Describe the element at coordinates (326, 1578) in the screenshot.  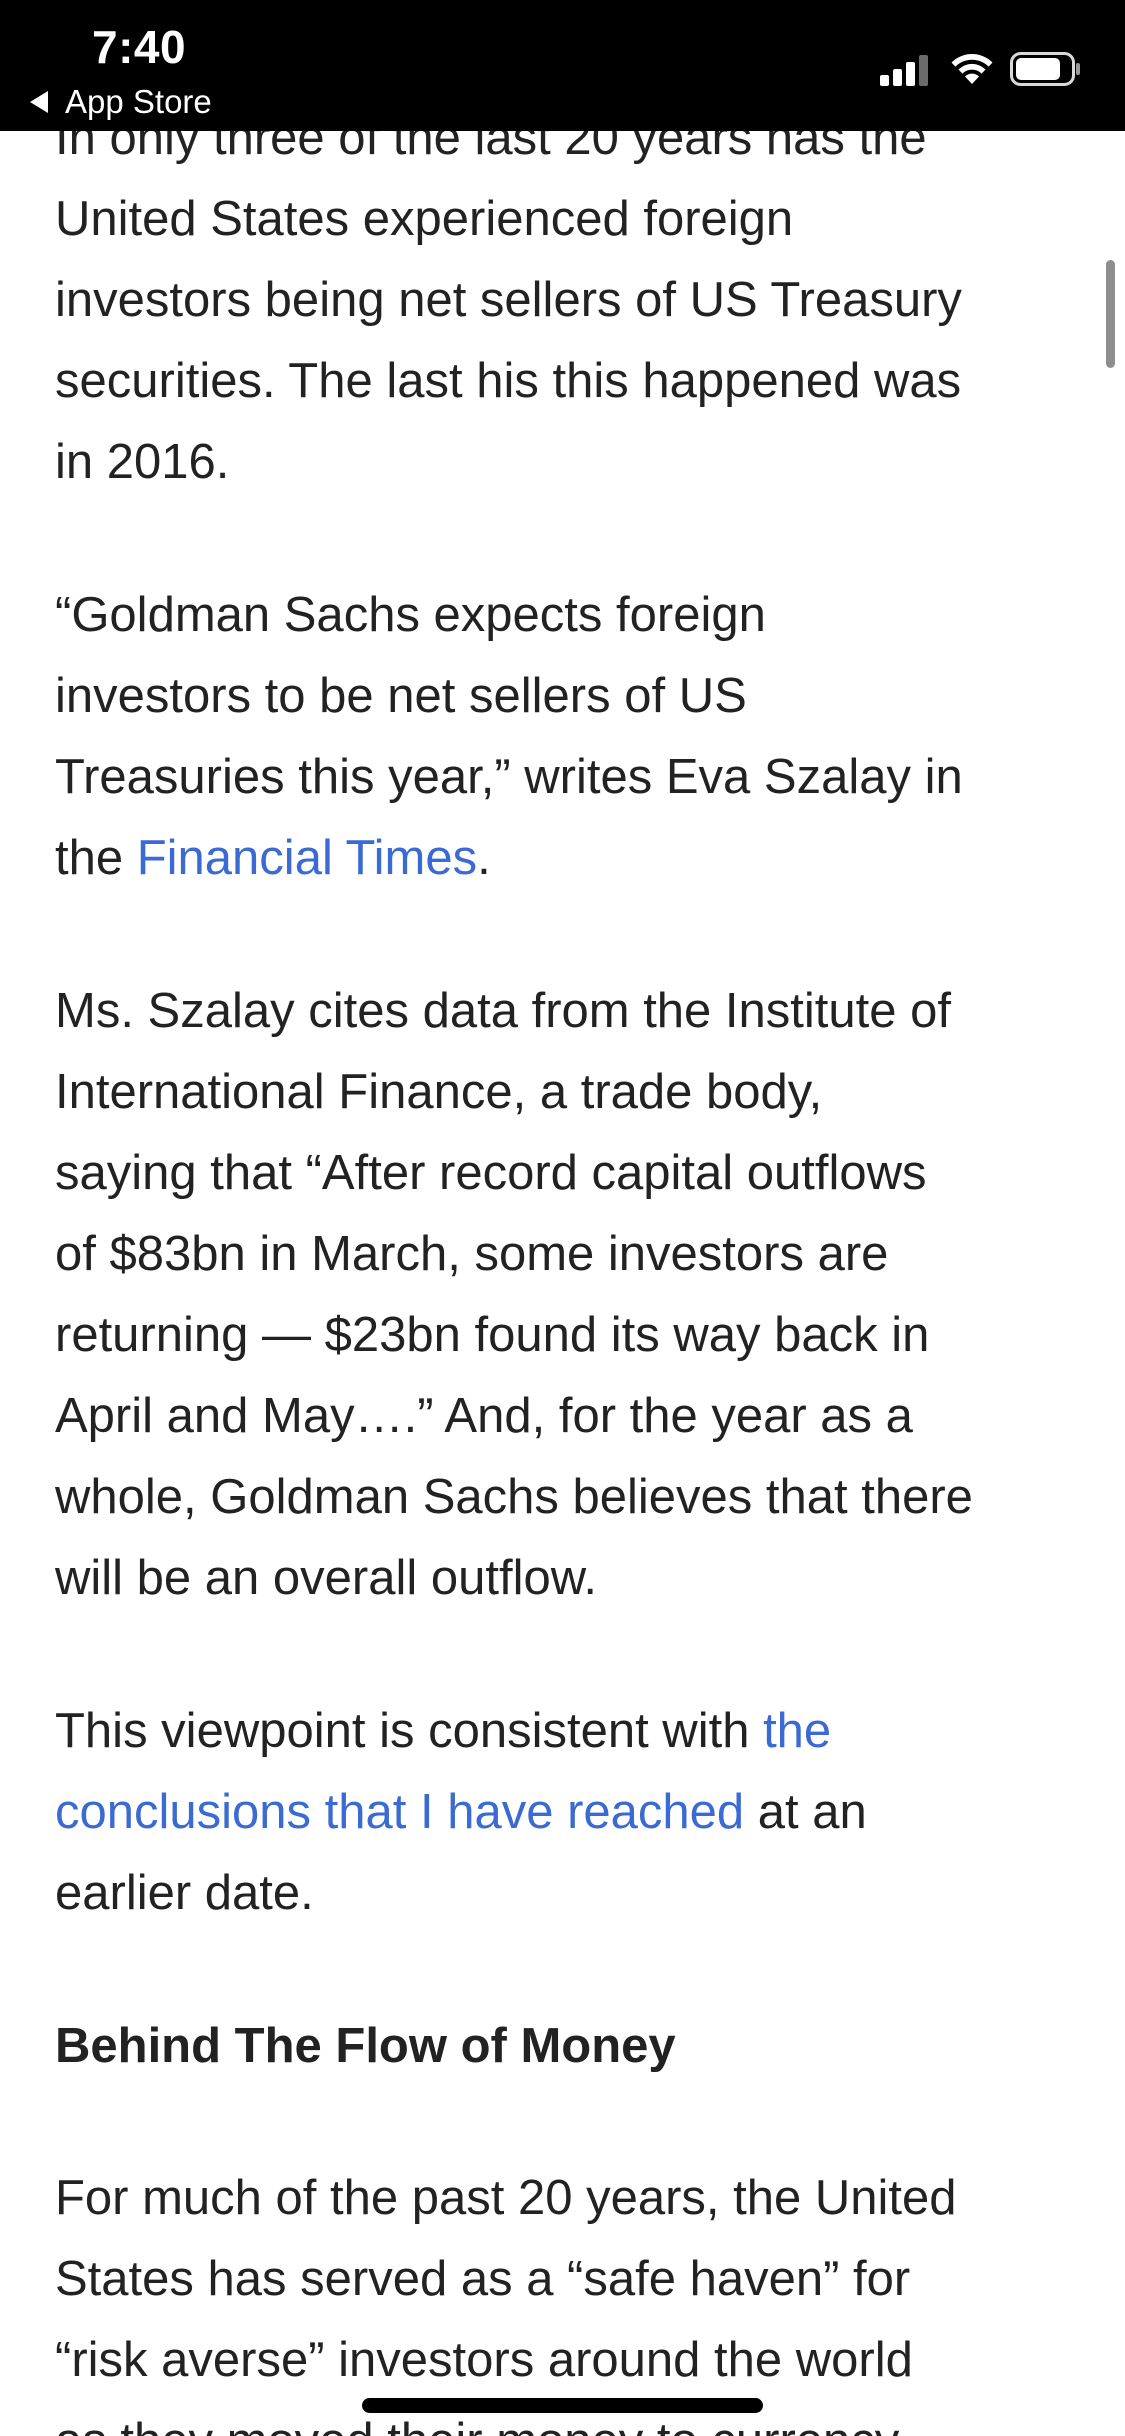
I see `paragraph-line: will be an overall outflow.` at that location.